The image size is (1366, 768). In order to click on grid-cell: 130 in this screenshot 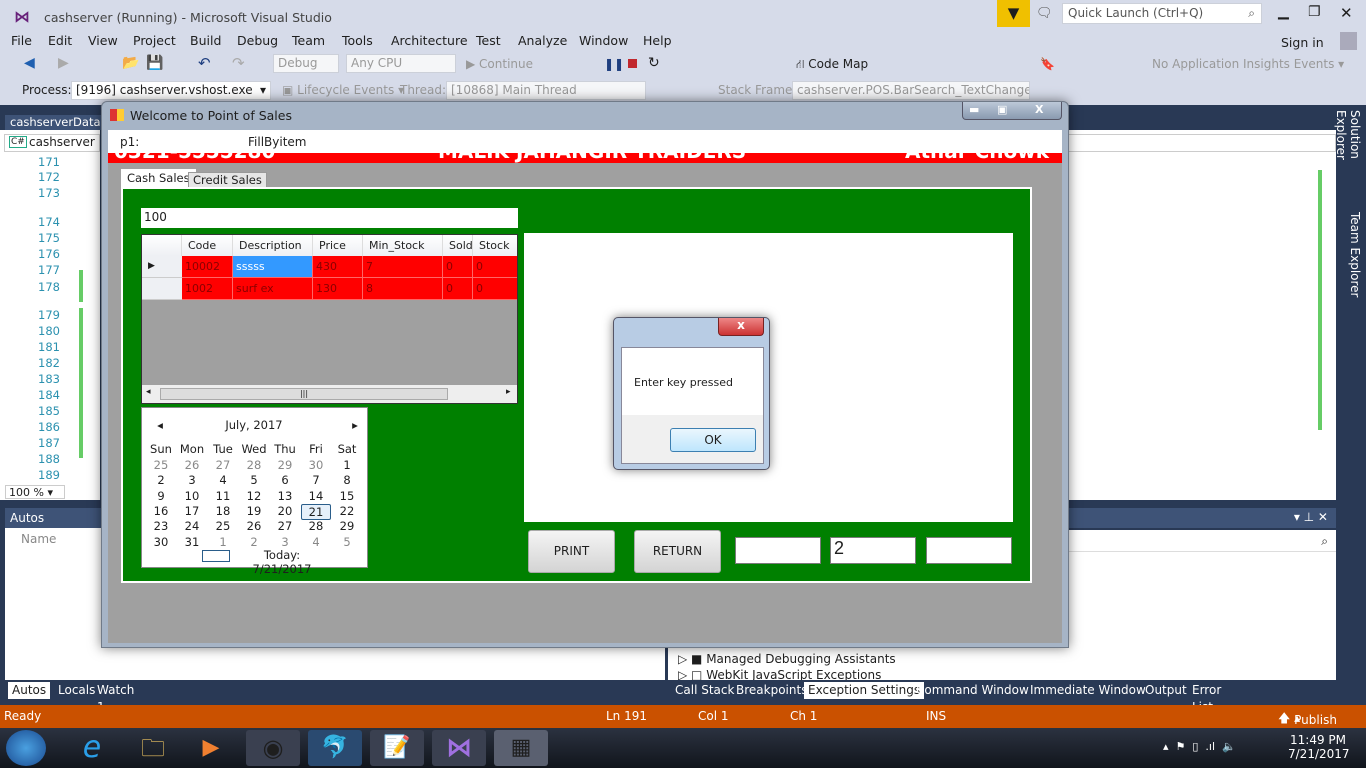, I will do `click(338, 289)`.